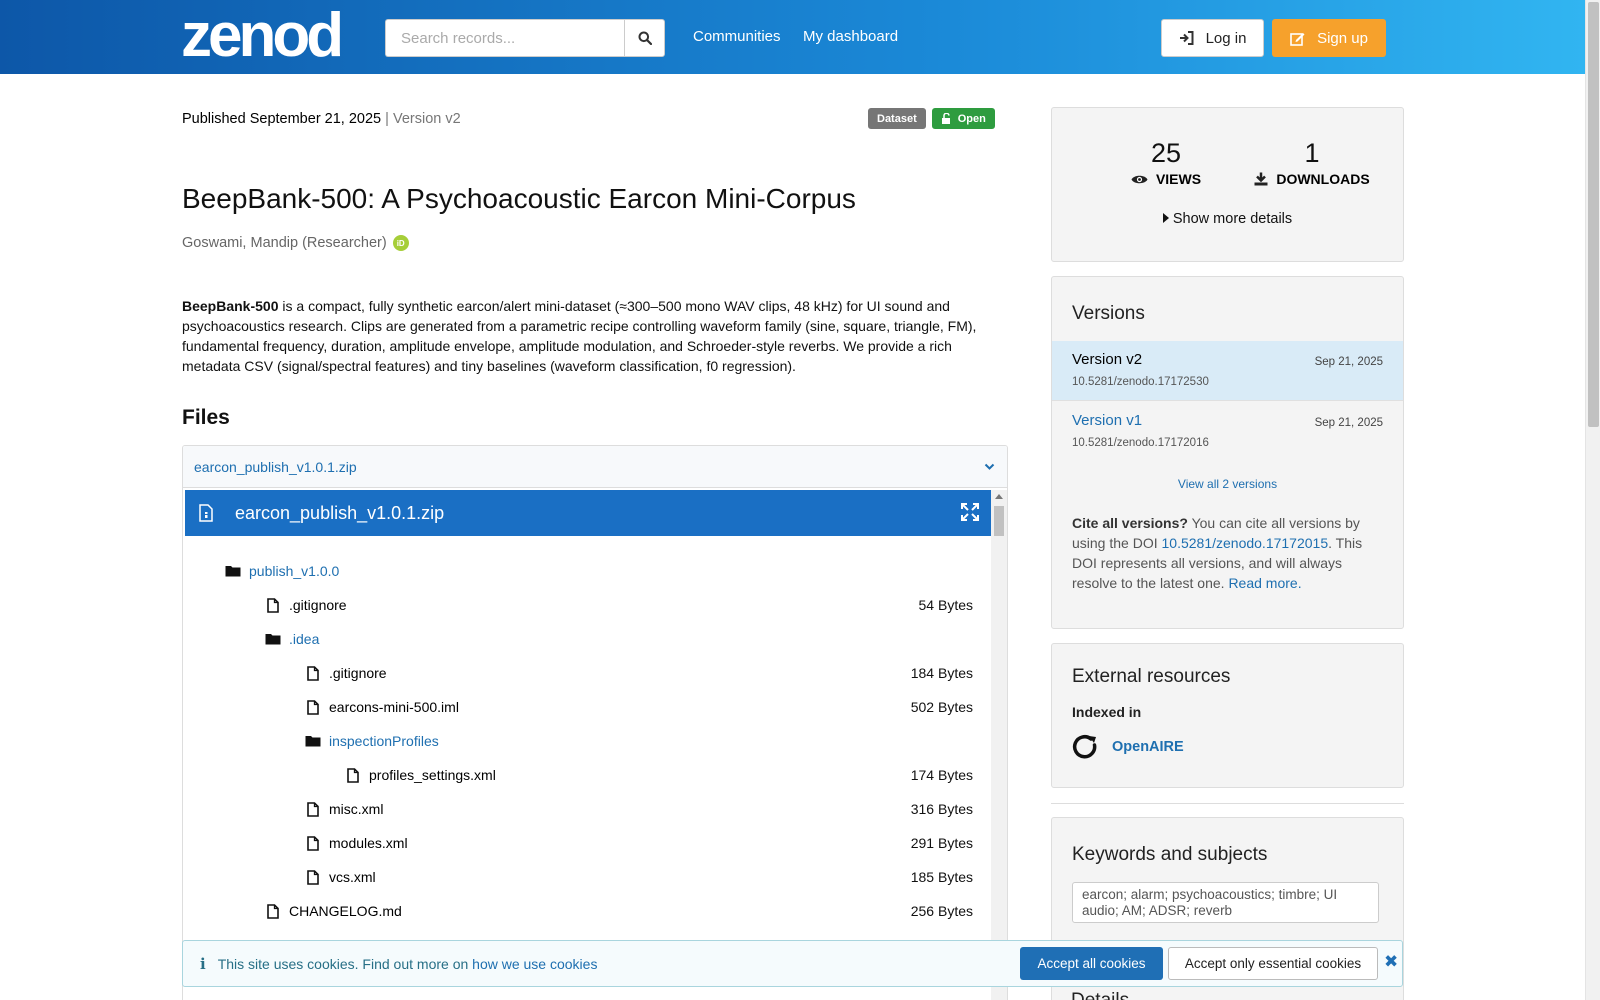 This screenshot has height=1000, width=1600. I want to click on scroll-up-arrow, so click(999, 496).